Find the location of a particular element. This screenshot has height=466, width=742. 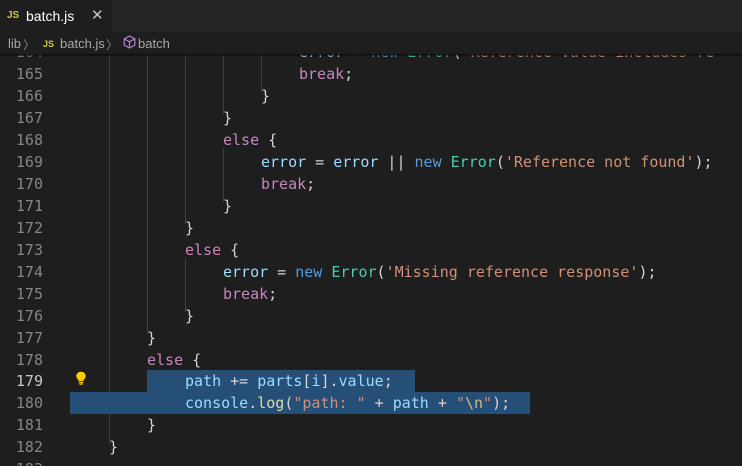

line-number-active: 179 is located at coordinates (29, 381).